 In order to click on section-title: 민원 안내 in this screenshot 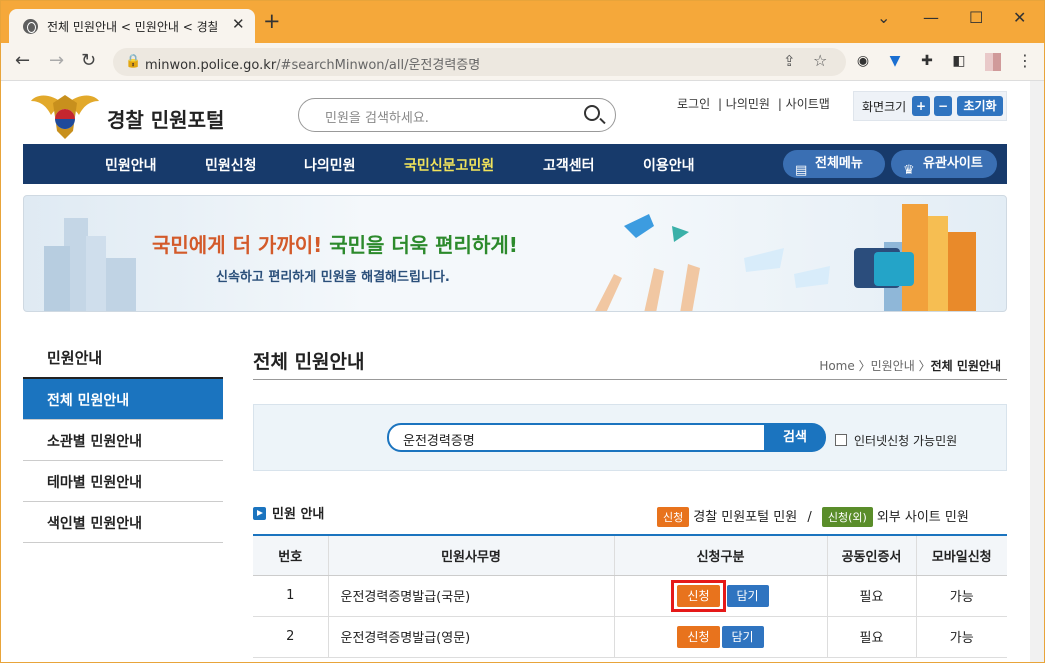, I will do `click(288, 512)`.